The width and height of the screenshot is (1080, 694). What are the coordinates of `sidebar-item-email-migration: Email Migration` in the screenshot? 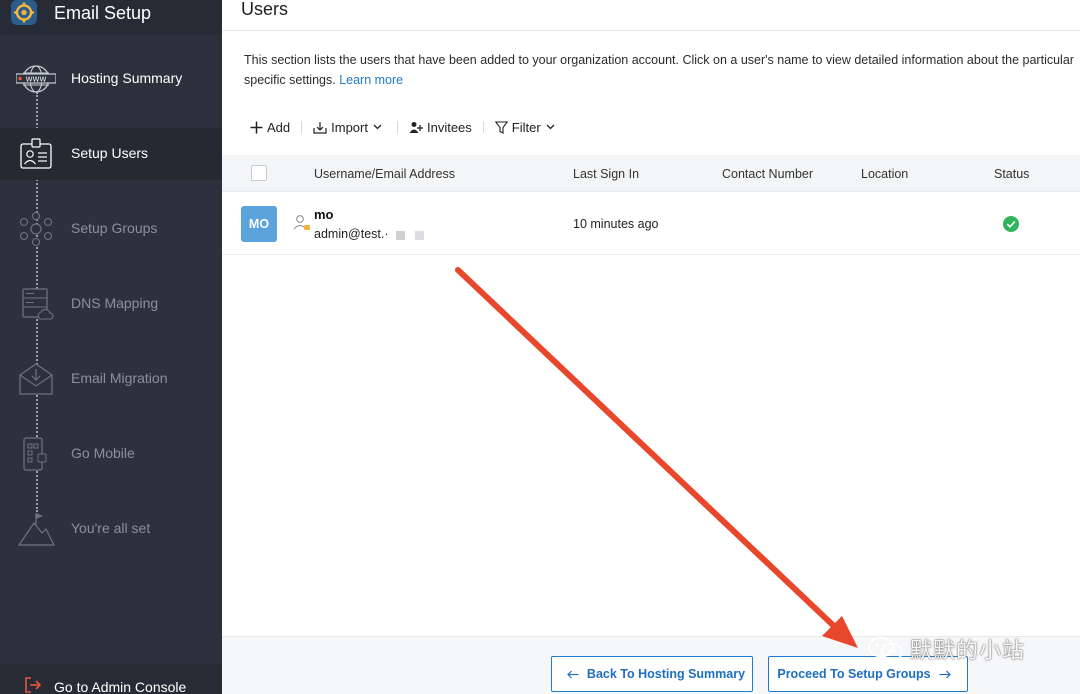 It's located at (111, 379).